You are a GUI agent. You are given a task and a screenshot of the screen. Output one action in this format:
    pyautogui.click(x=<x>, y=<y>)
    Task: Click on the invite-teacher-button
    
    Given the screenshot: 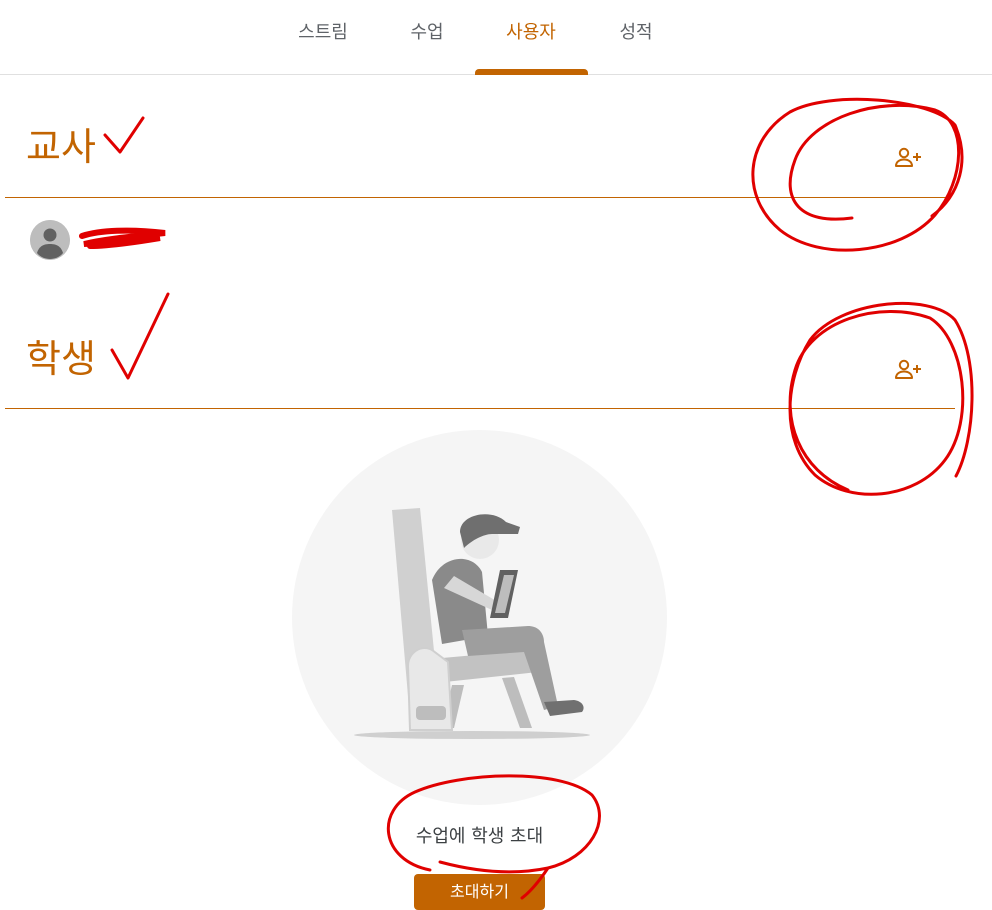 What is the action you would take?
    pyautogui.click(x=909, y=158)
    